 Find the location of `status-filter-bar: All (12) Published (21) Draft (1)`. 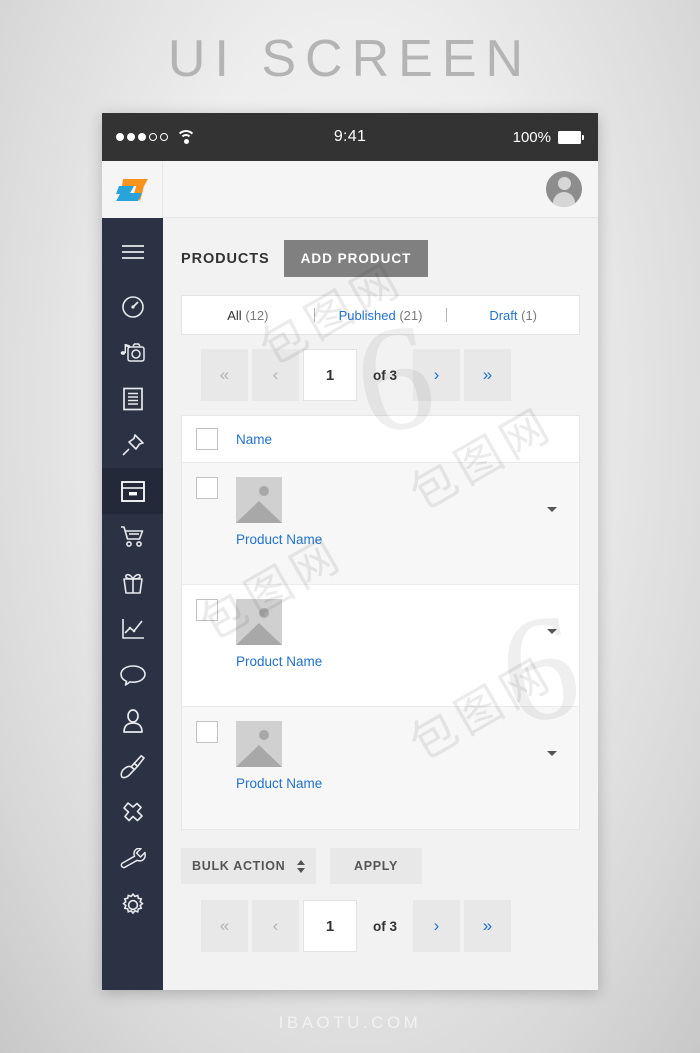

status-filter-bar: All (12) Published (21) Draft (1) is located at coordinates (380, 315).